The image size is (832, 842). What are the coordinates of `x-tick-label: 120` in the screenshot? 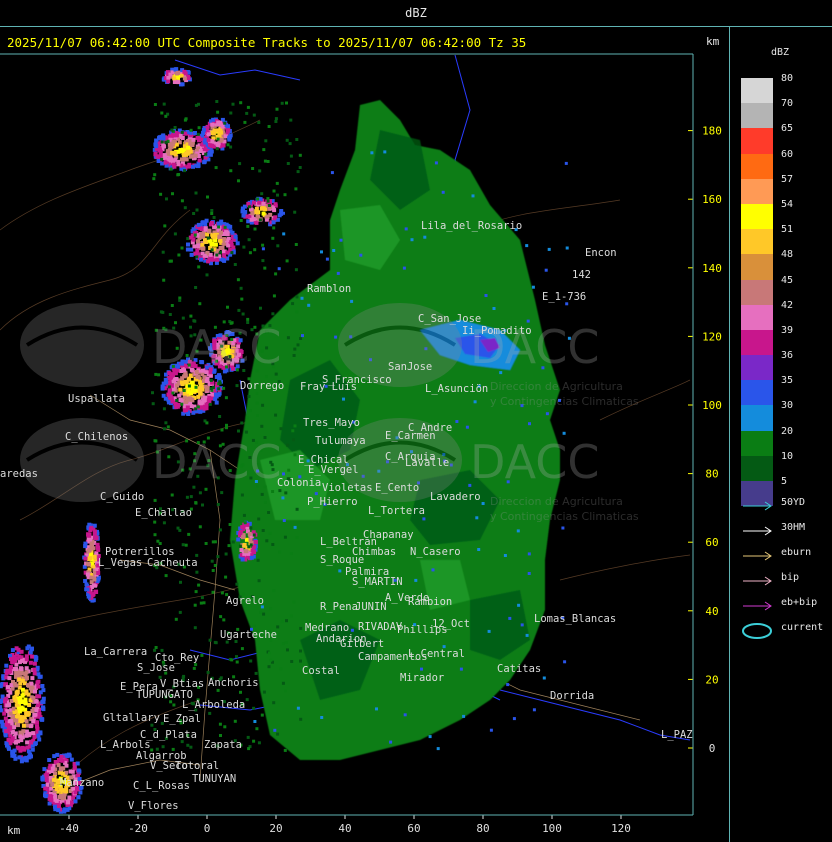 It's located at (621, 828).